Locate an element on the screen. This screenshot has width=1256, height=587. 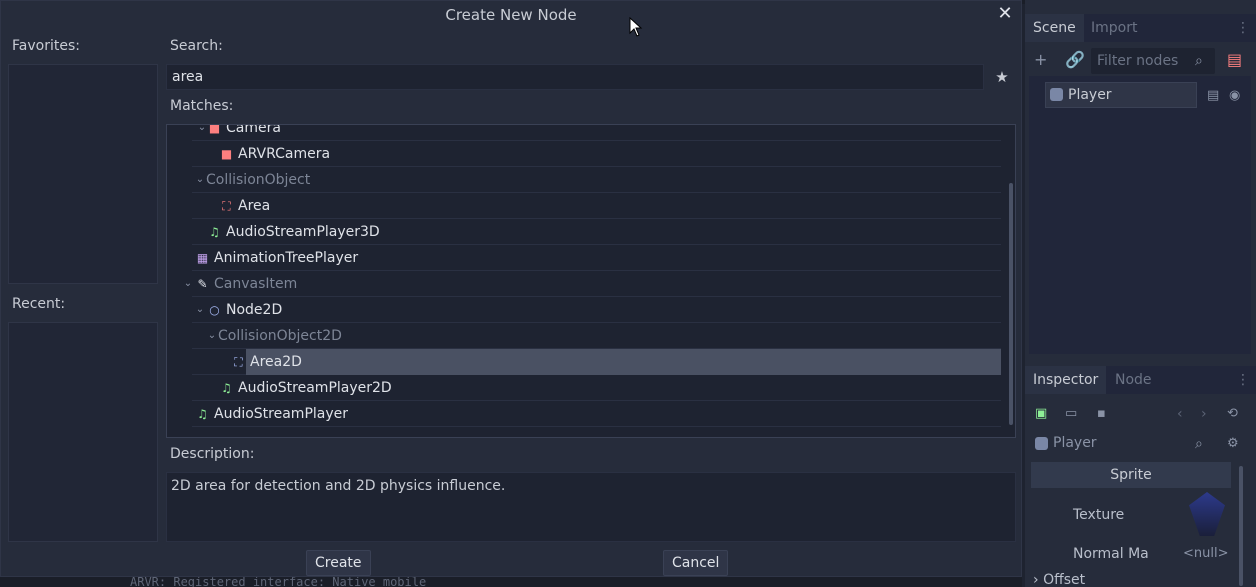
history-back-icon: ‹ is located at coordinates (1180, 414).